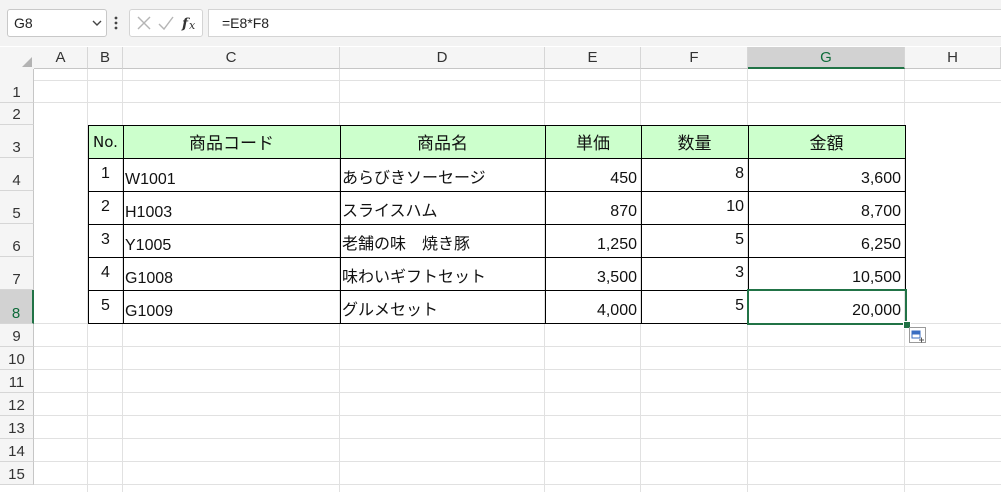 This screenshot has width=1001, height=492. What do you see at coordinates (593, 240) in the screenshot?
I see `cell-price: 1,250` at bounding box center [593, 240].